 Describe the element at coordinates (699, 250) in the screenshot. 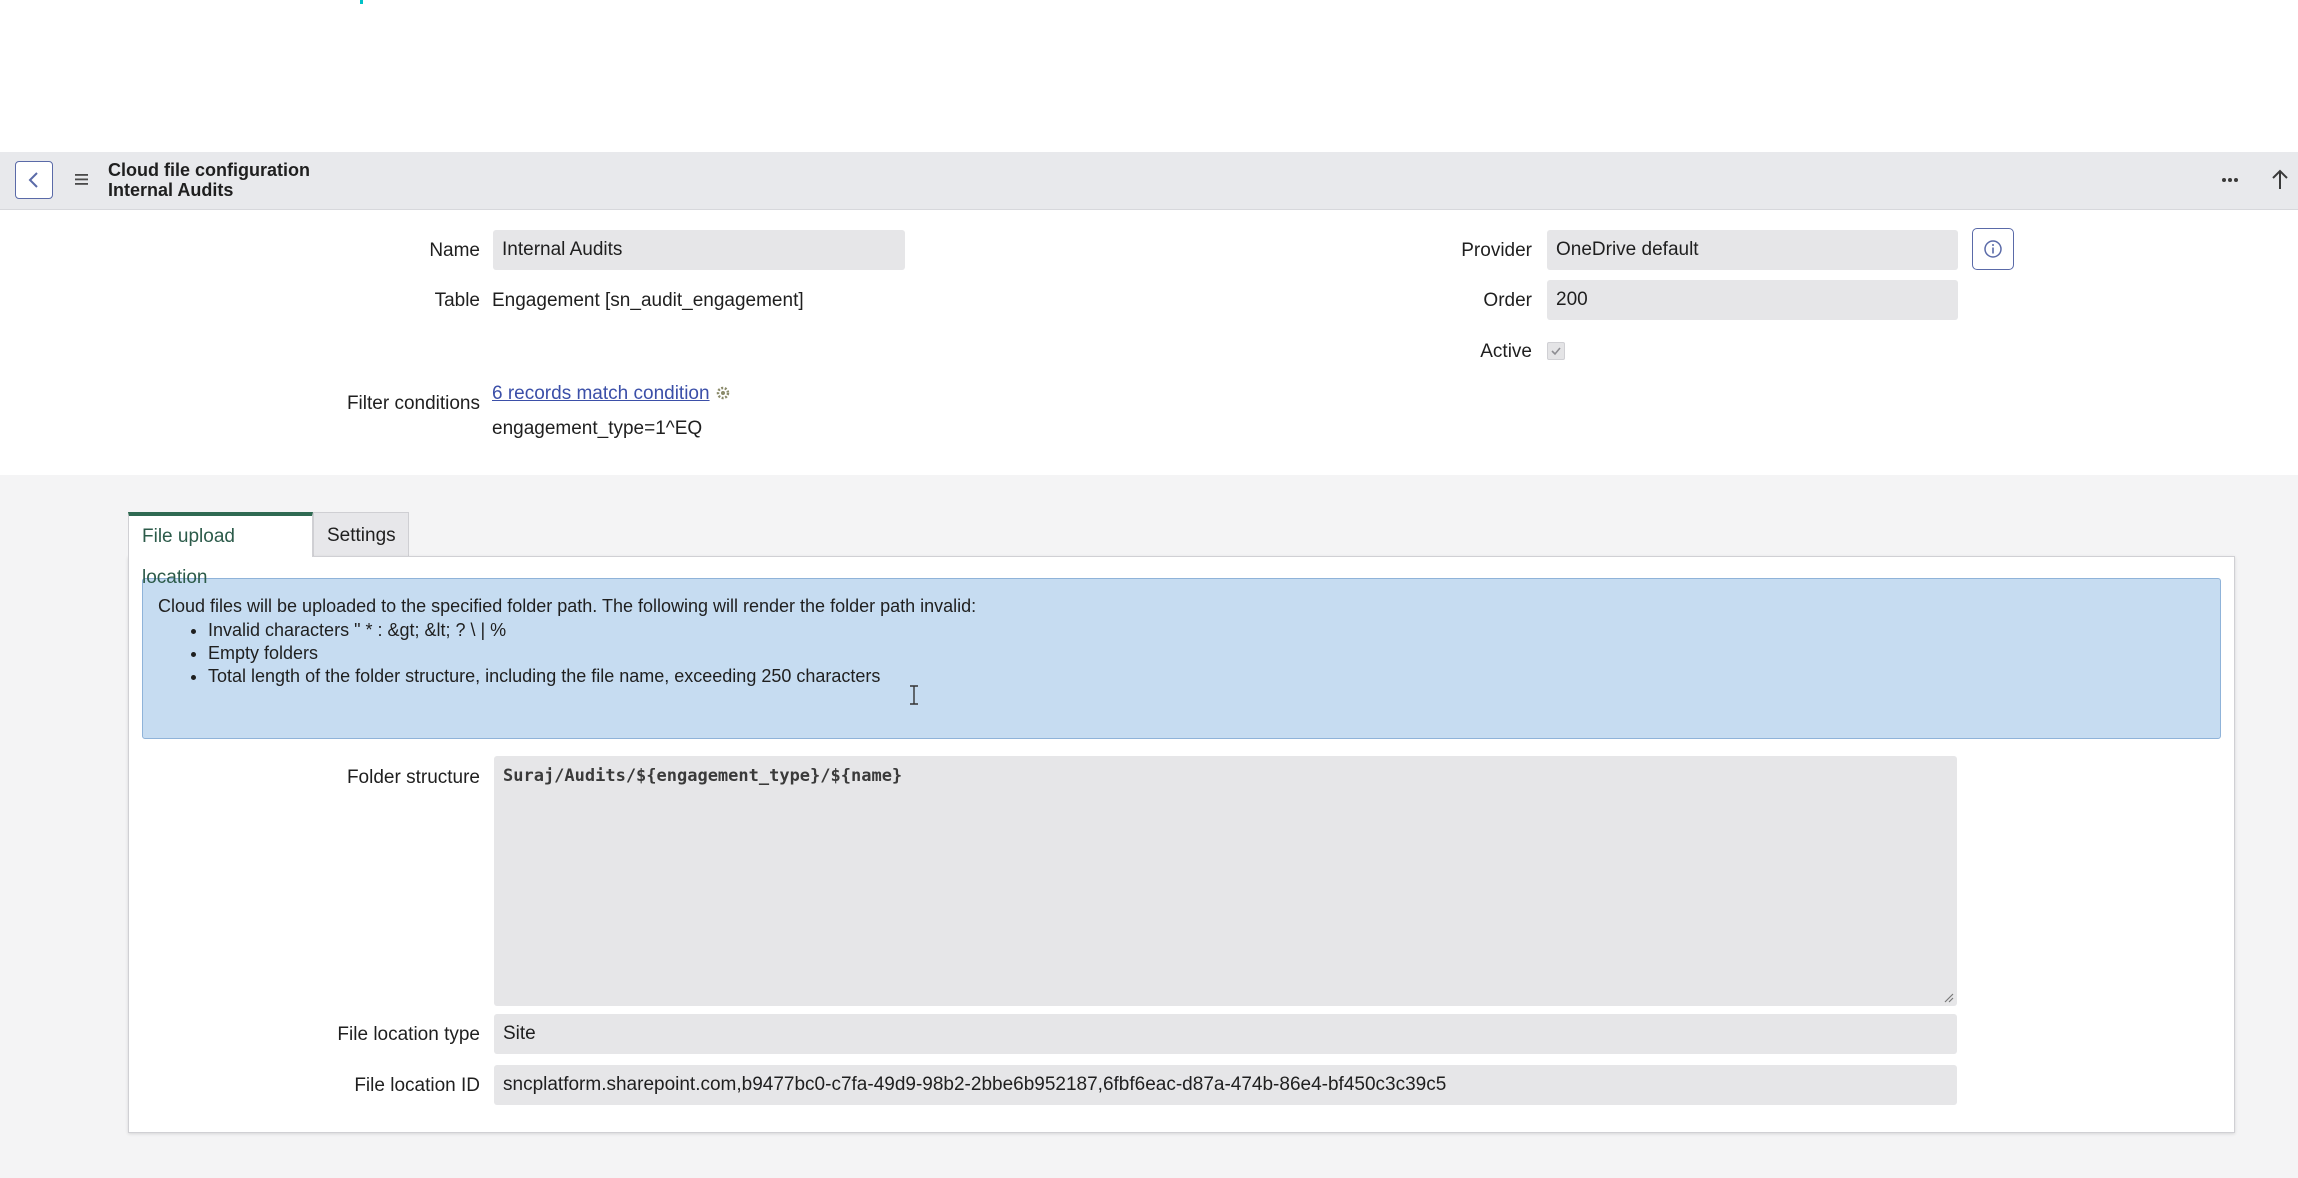

I see `name-field: Internal Audits` at that location.